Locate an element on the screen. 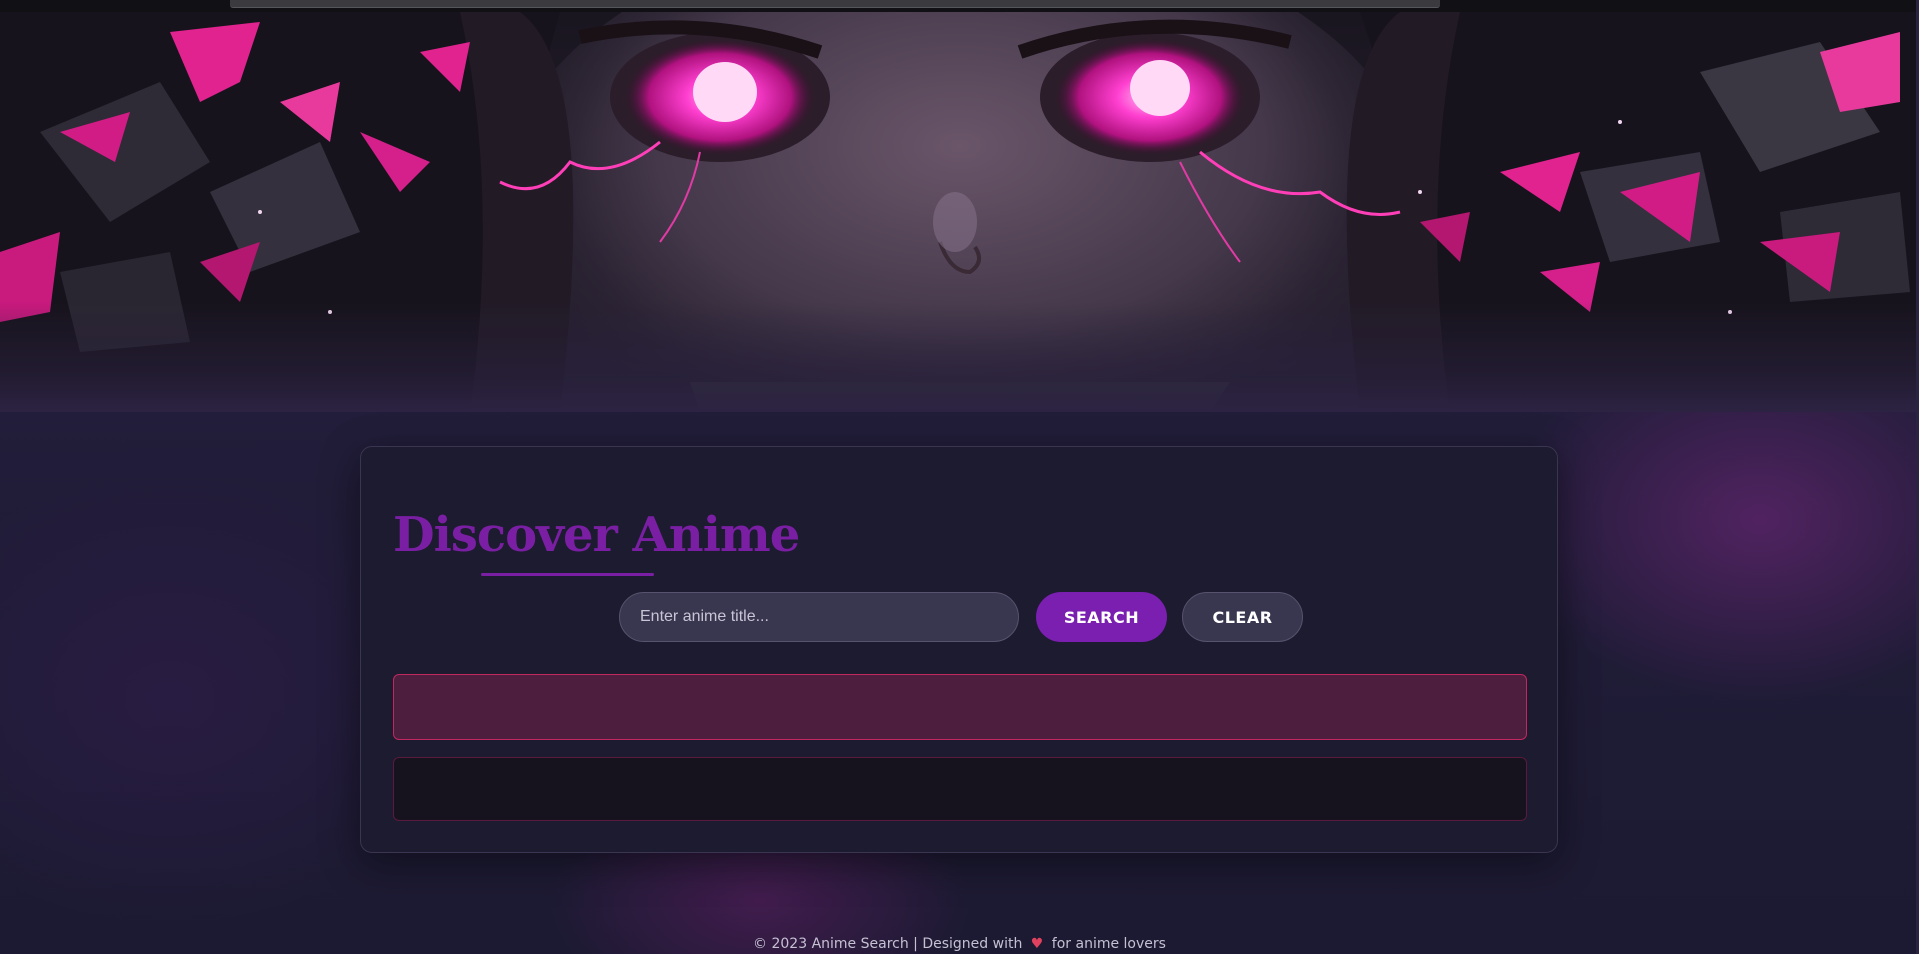 The height and width of the screenshot is (954, 1919). search-form: SEARCH CLEAR is located at coordinates (960, 617).